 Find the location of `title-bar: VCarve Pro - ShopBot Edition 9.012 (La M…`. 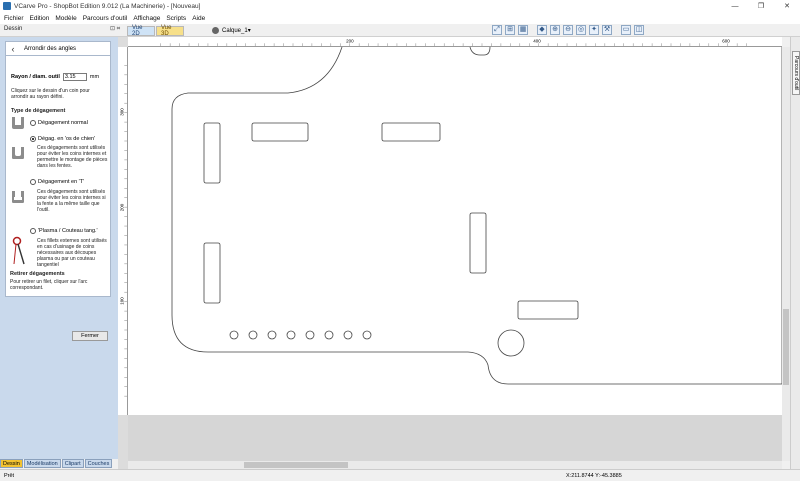

title-bar: VCarve Pro - ShopBot Edition 9.012 (La M… is located at coordinates (400, 6).